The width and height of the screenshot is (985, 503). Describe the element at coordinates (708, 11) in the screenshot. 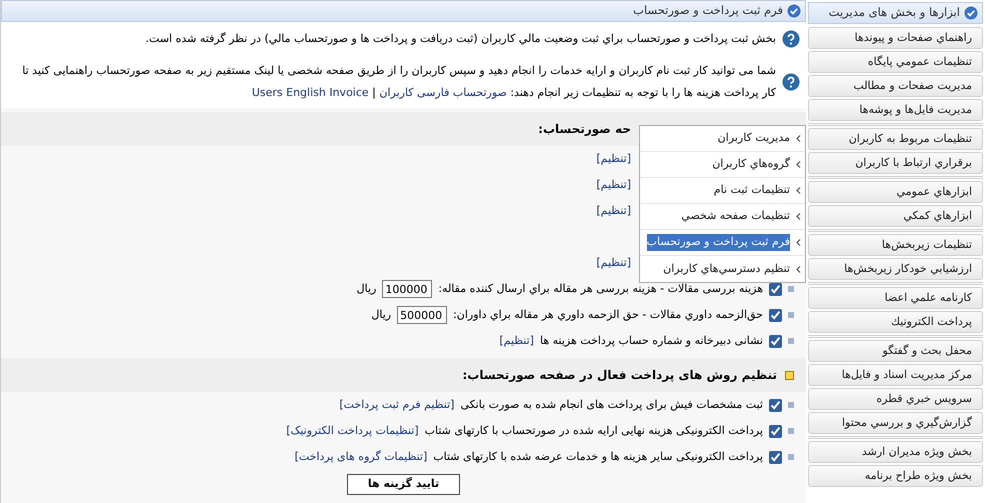

I see `panel-title: فرم ثبت پرداخت و صورتحساب` at that location.